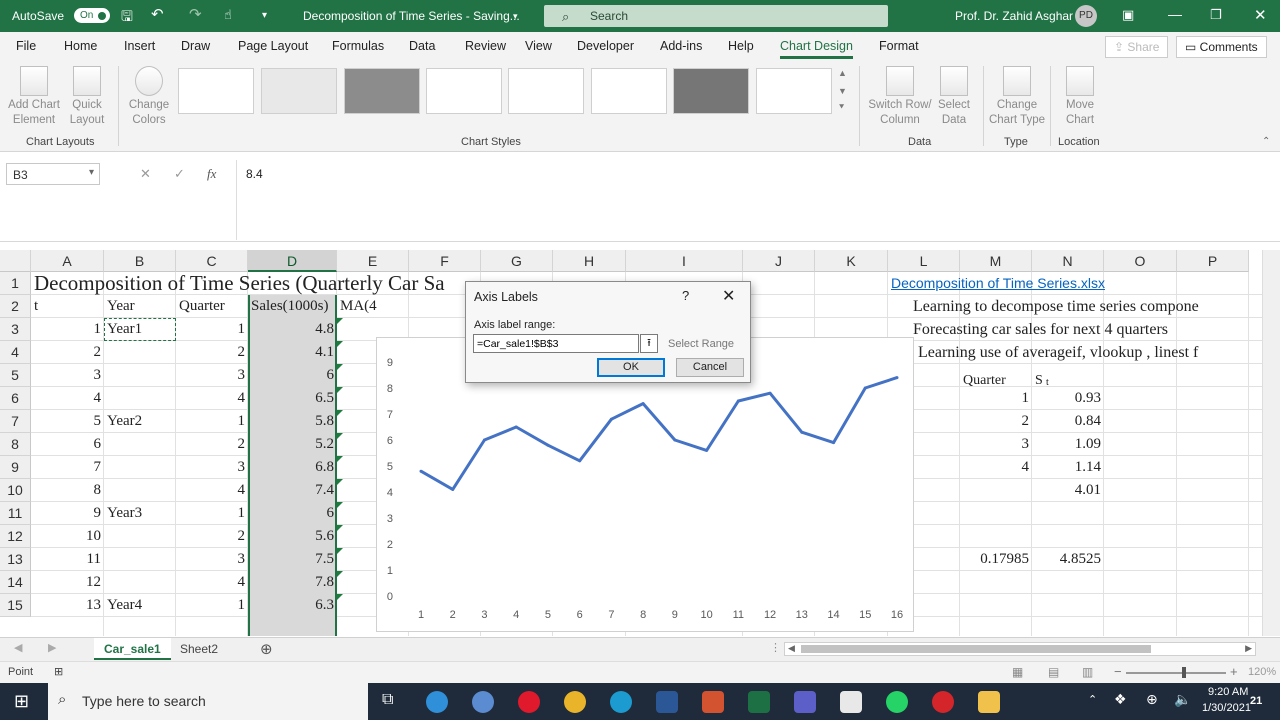  Describe the element at coordinates (605, 46) in the screenshot. I see `tab-developer: Developer` at that location.